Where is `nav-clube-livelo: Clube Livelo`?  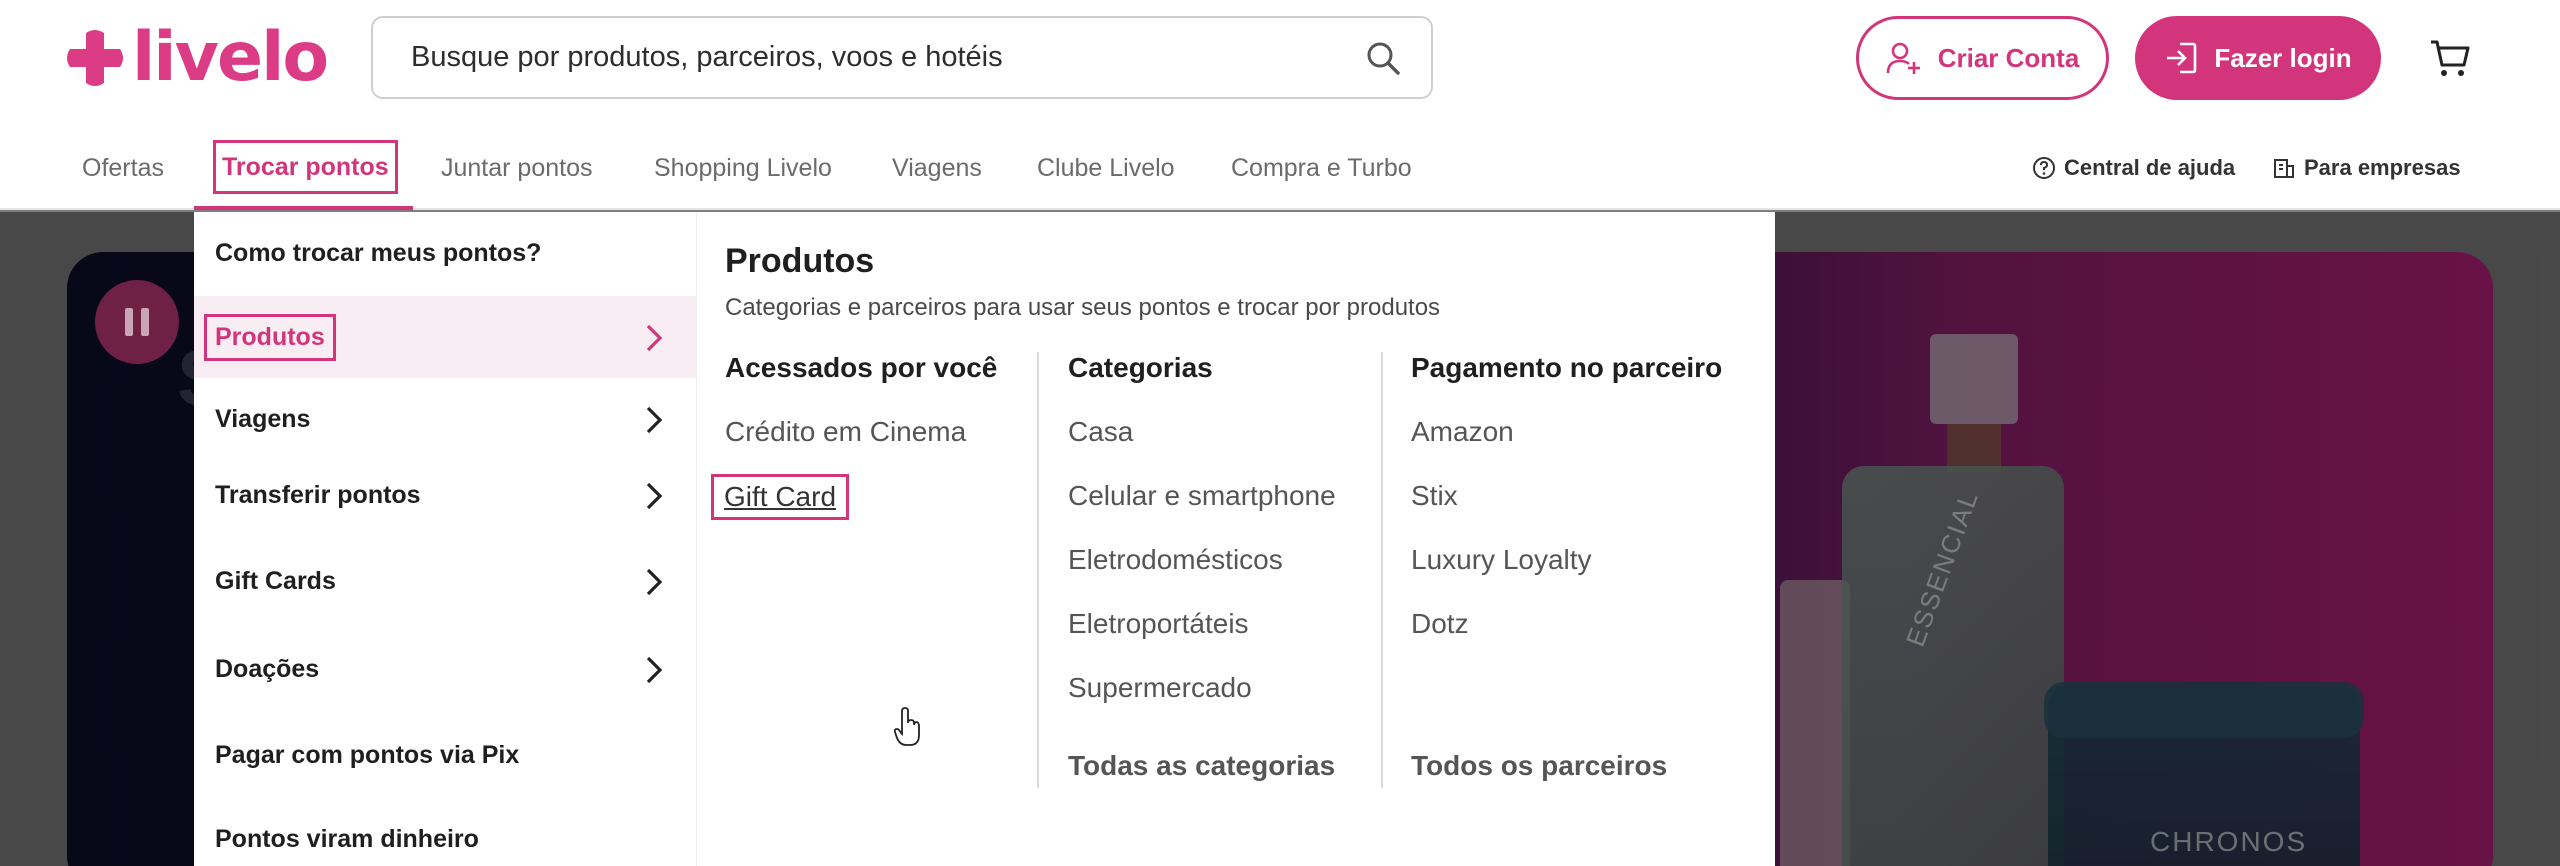 nav-clube-livelo: Clube Livelo is located at coordinates (1106, 168).